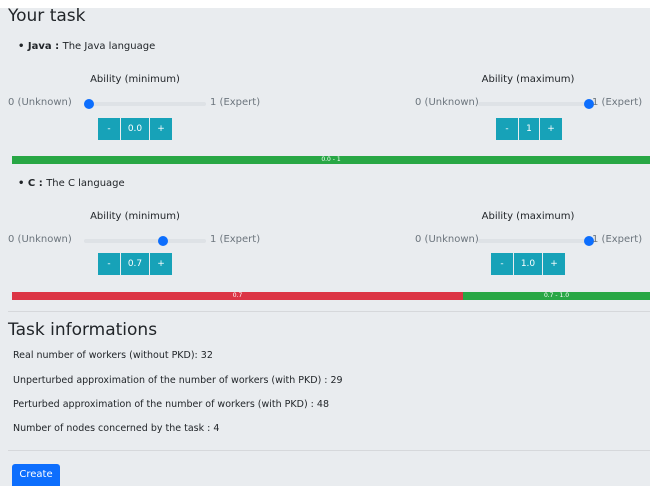 The width and height of the screenshot is (650, 486). I want to click on java-max-slider: 0 (Unknown) 1 (Expert), so click(532, 104).